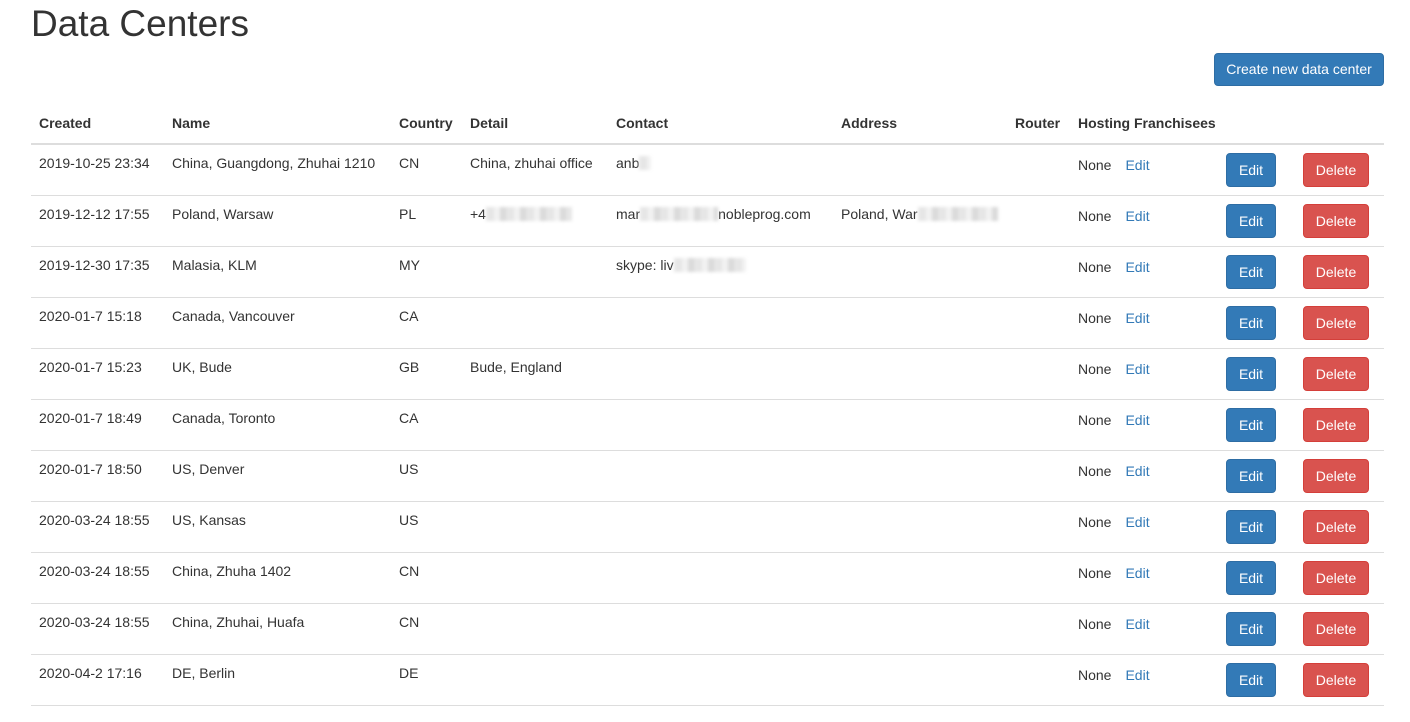 This screenshot has height=722, width=1410. What do you see at coordinates (628, 214) in the screenshot?
I see `cell-contact-text: mar` at bounding box center [628, 214].